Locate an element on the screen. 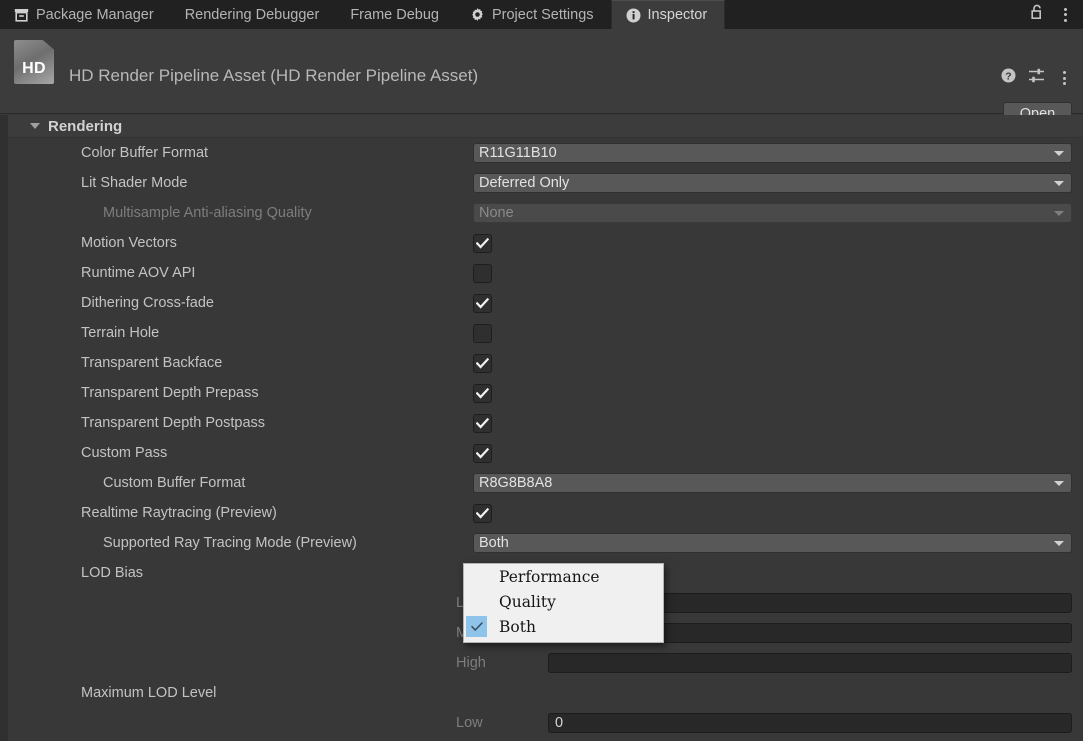 Image resolution: width=1083 pixels, height=741 pixels. property-row: Terrain Hole is located at coordinates (545, 333).